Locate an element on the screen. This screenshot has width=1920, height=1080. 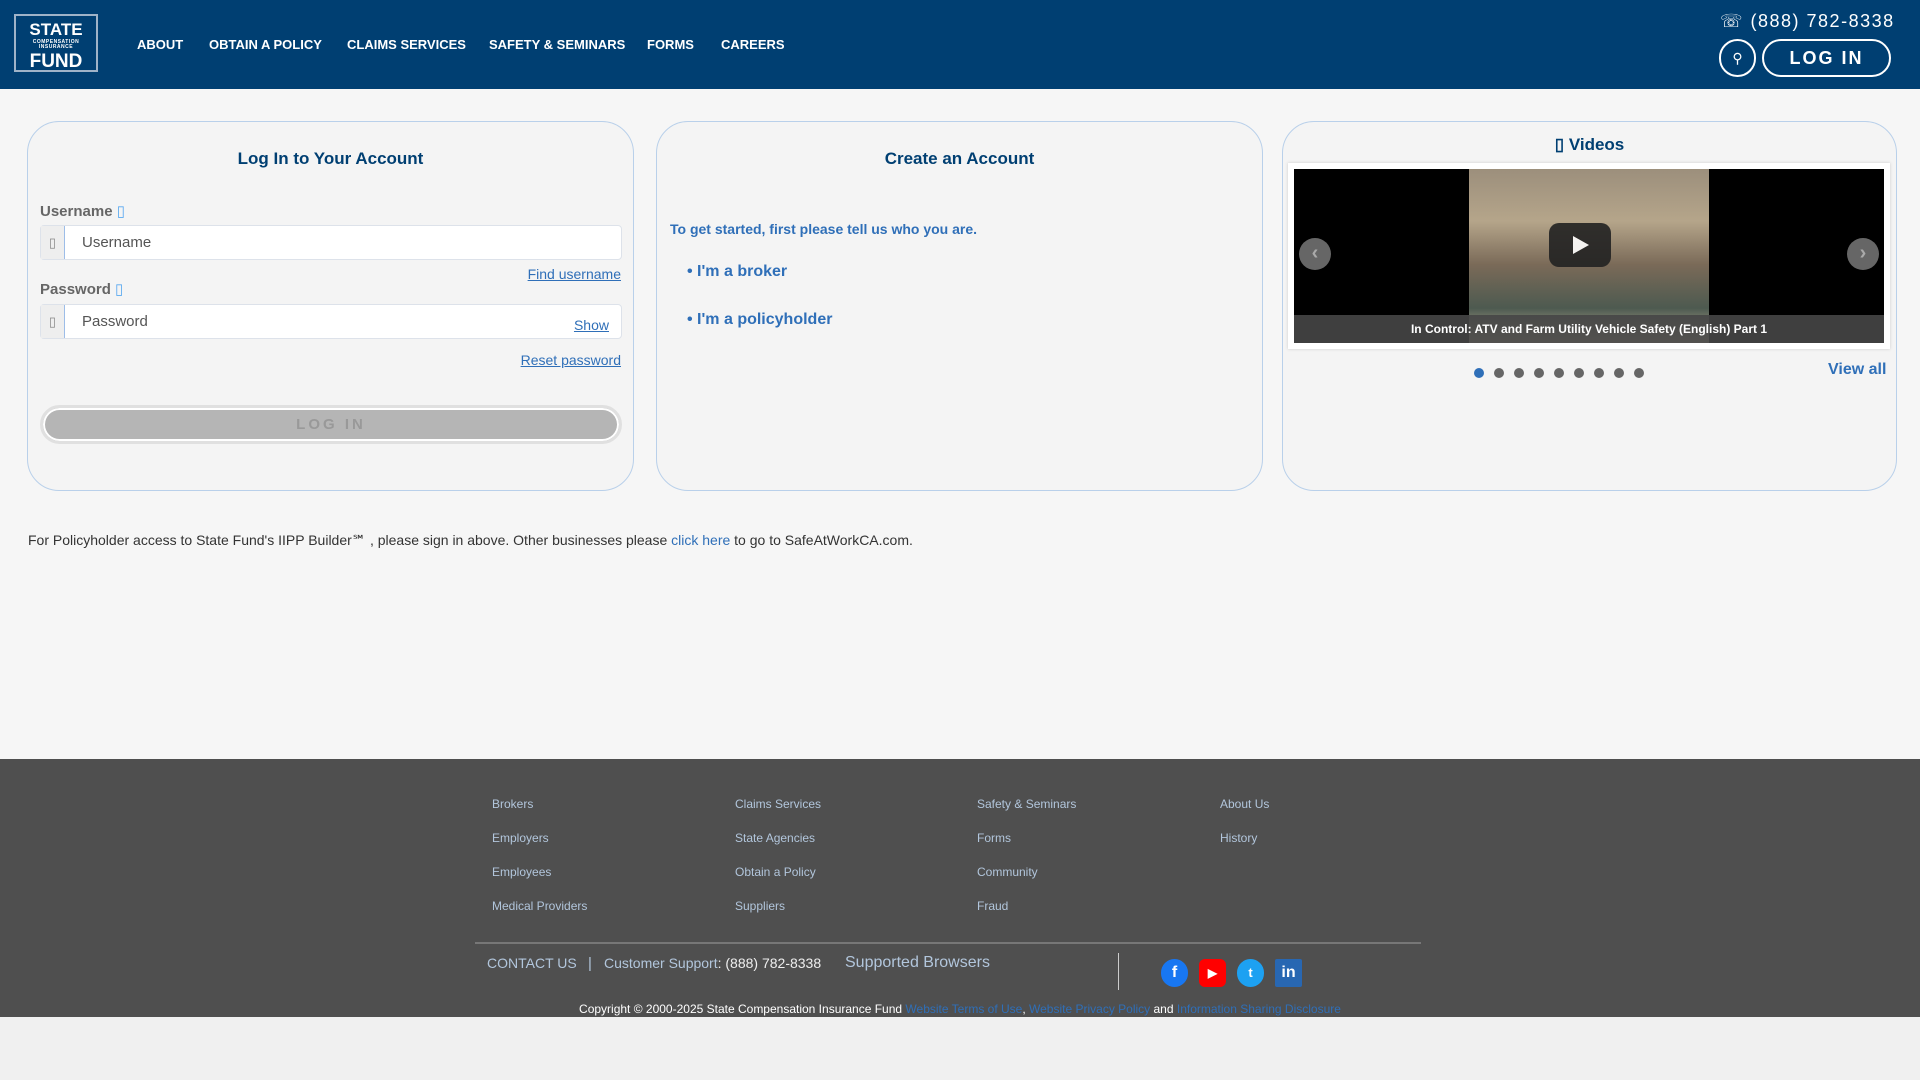
customer-support: Customer Support: (888) 782-8338 is located at coordinates (712, 963).